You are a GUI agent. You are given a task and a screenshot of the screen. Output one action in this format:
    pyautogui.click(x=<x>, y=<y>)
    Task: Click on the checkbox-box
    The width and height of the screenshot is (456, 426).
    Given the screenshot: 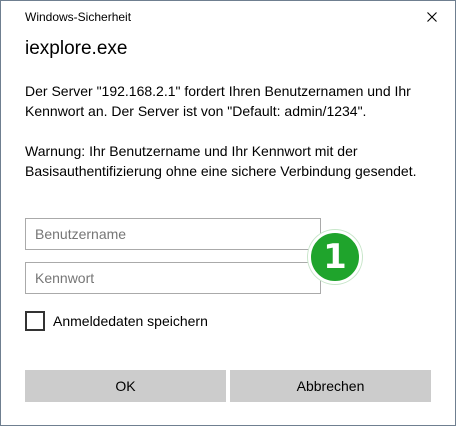 What is the action you would take?
    pyautogui.click(x=35, y=321)
    